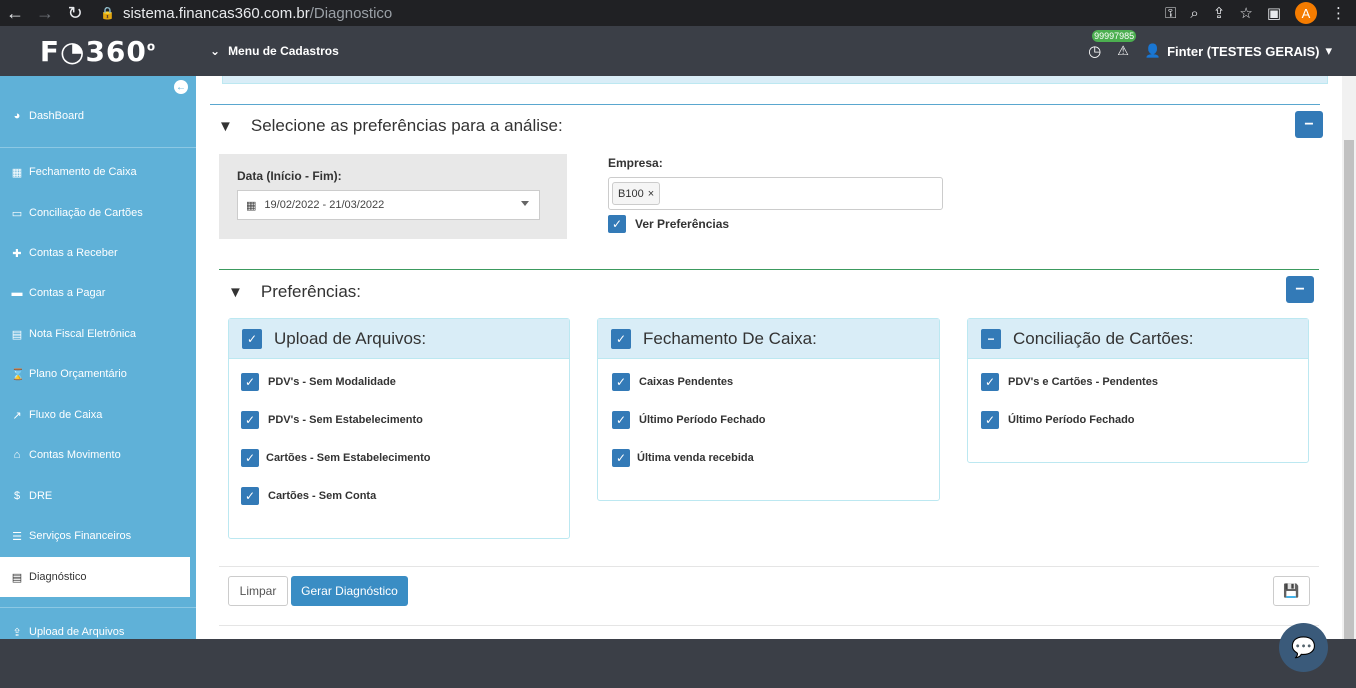 The image size is (1356, 688). What do you see at coordinates (45, 13) in the screenshot?
I see `forward-icon: →` at bounding box center [45, 13].